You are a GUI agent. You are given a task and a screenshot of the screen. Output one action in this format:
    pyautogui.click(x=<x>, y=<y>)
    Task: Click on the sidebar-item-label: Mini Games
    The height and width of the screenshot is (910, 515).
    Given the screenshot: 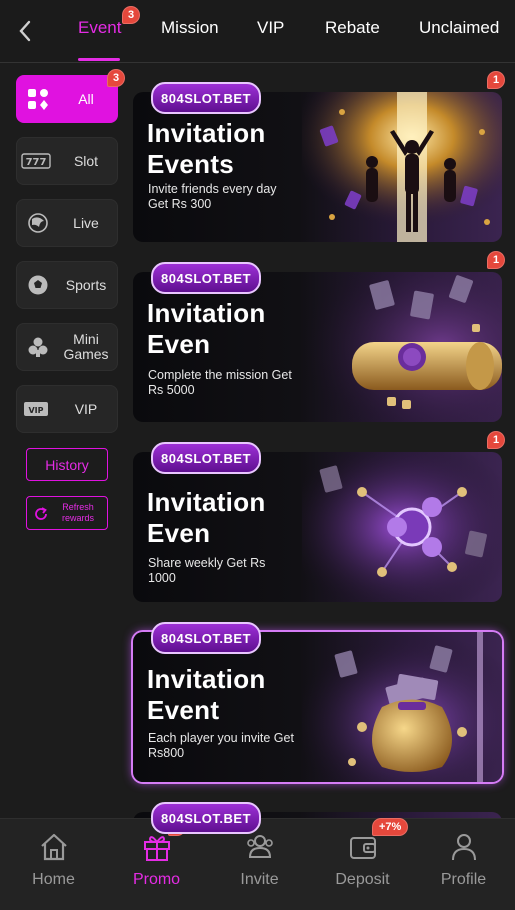 What is the action you would take?
    pyautogui.click(x=86, y=346)
    